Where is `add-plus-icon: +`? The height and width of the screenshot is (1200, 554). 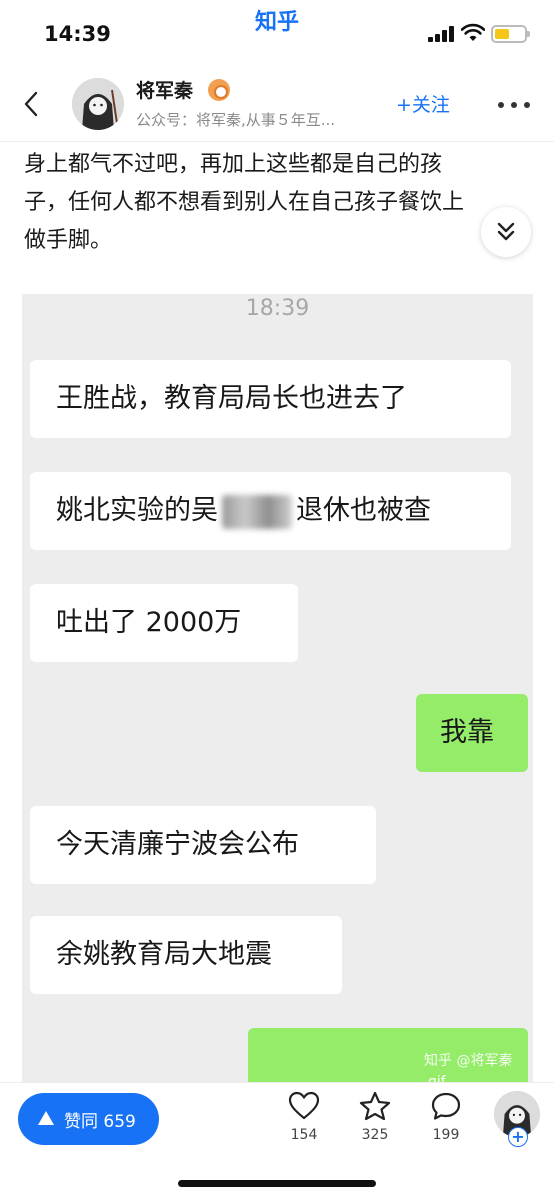
add-plus-icon: + is located at coordinates (518, 1137).